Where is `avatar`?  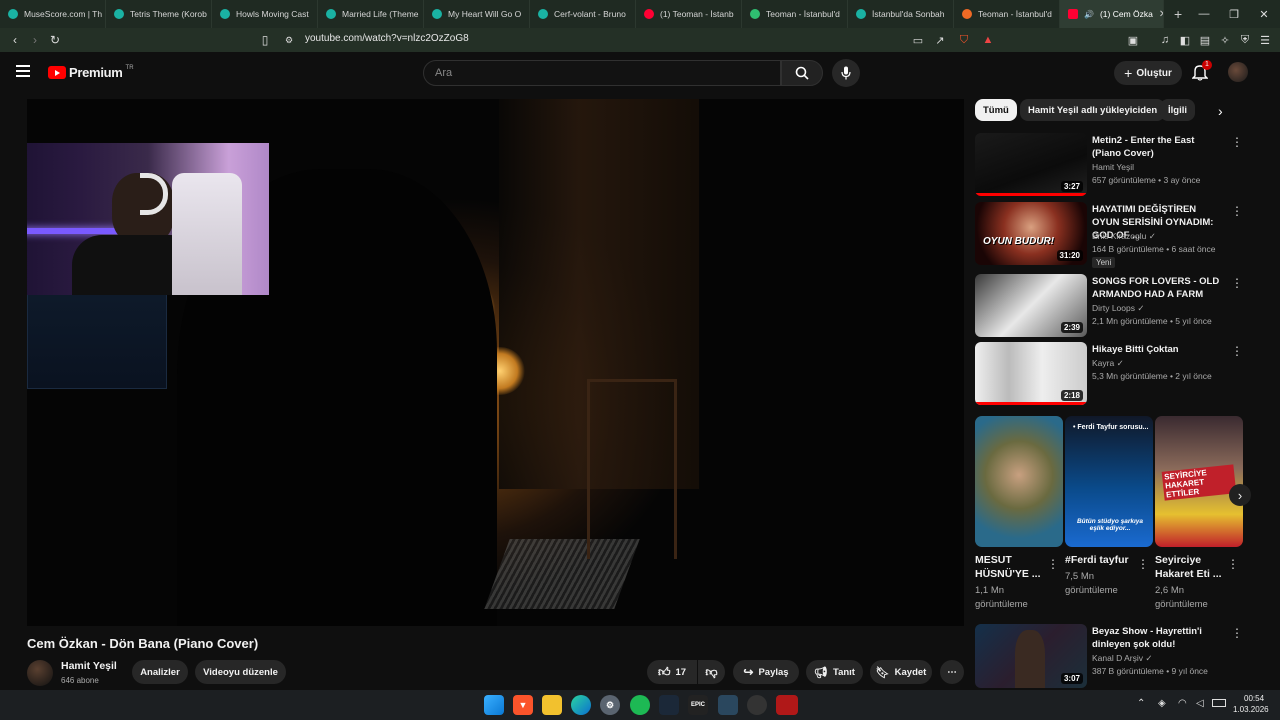 avatar is located at coordinates (1238, 72).